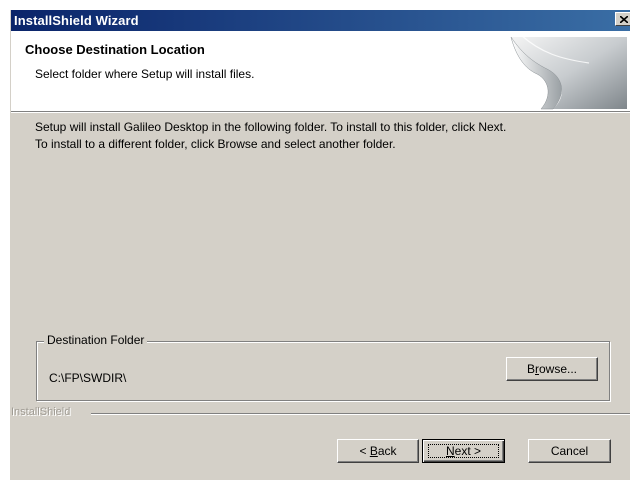  I want to click on destination-path: C:\FP\SWDIR\, so click(88, 378).